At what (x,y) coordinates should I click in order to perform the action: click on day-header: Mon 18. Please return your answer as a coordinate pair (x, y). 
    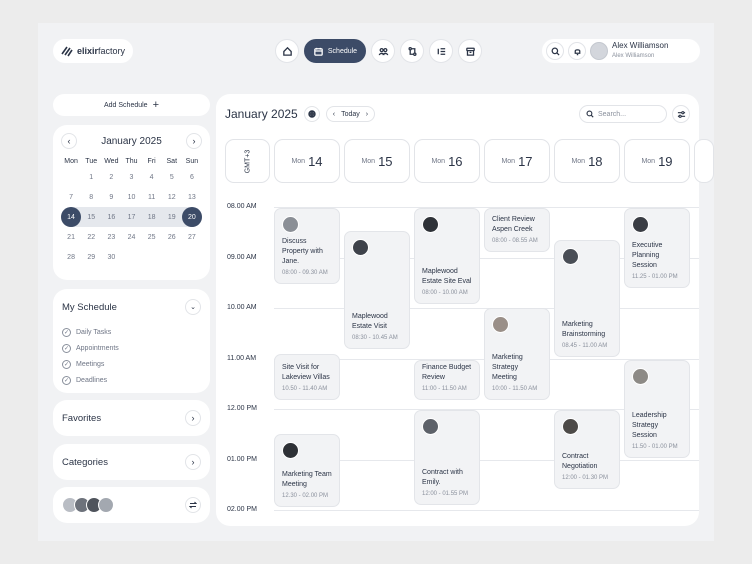
    Looking at the image, I should click on (587, 161).